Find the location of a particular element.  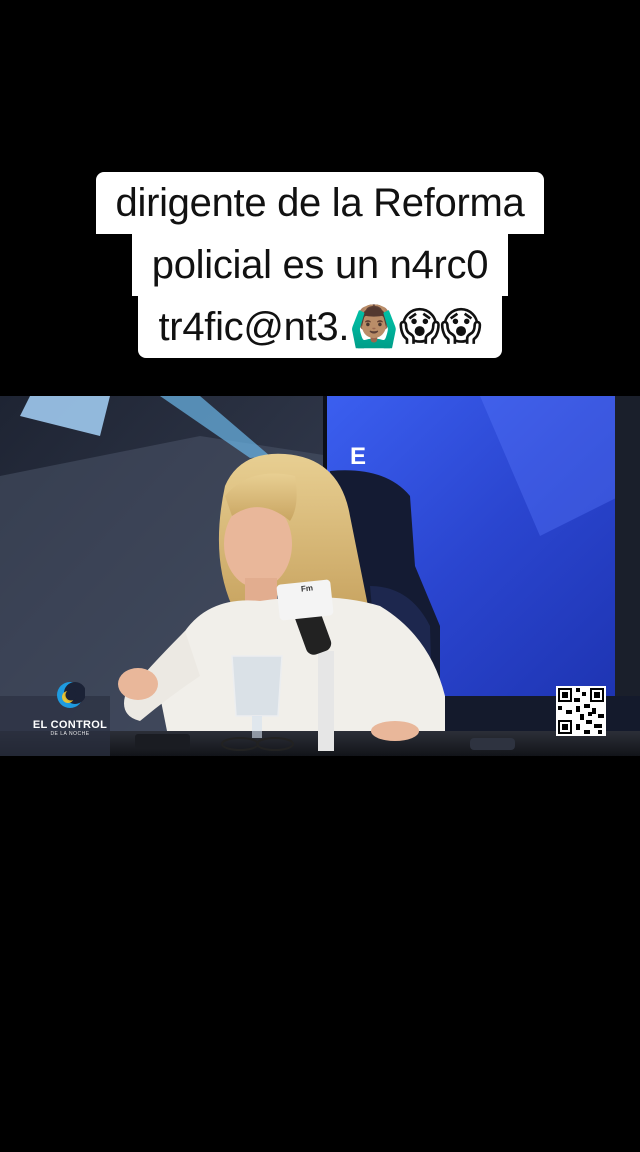

wall-edge is located at coordinates (627, 546).